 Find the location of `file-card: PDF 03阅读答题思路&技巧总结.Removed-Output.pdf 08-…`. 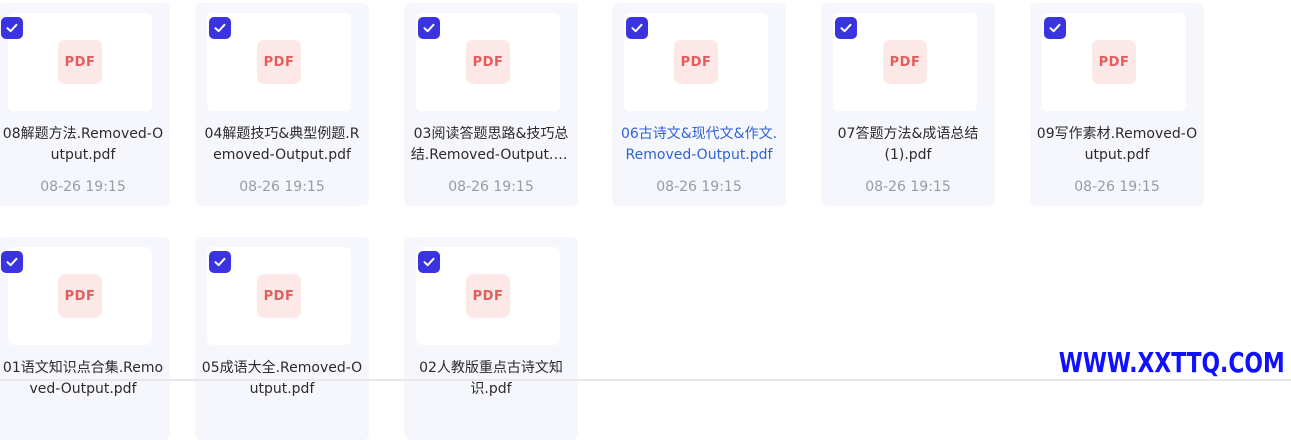

file-card: PDF 03阅读答题思路&技巧总结.Removed-Output.pdf 08-… is located at coordinates (491, 104).